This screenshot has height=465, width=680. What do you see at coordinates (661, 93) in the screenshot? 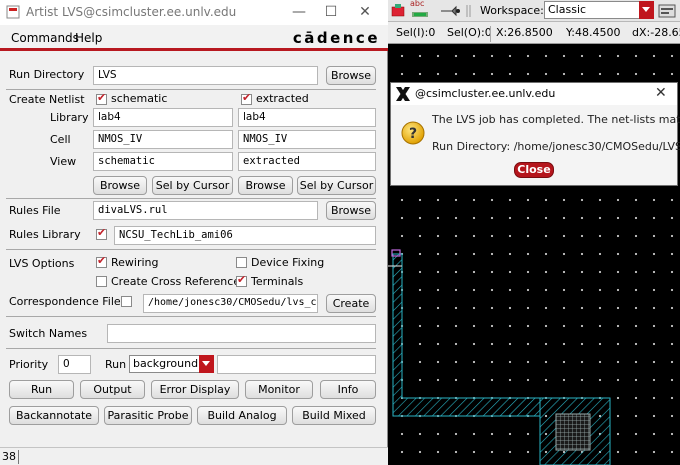
I see `dialog-close-icon: ✕` at bounding box center [661, 93].